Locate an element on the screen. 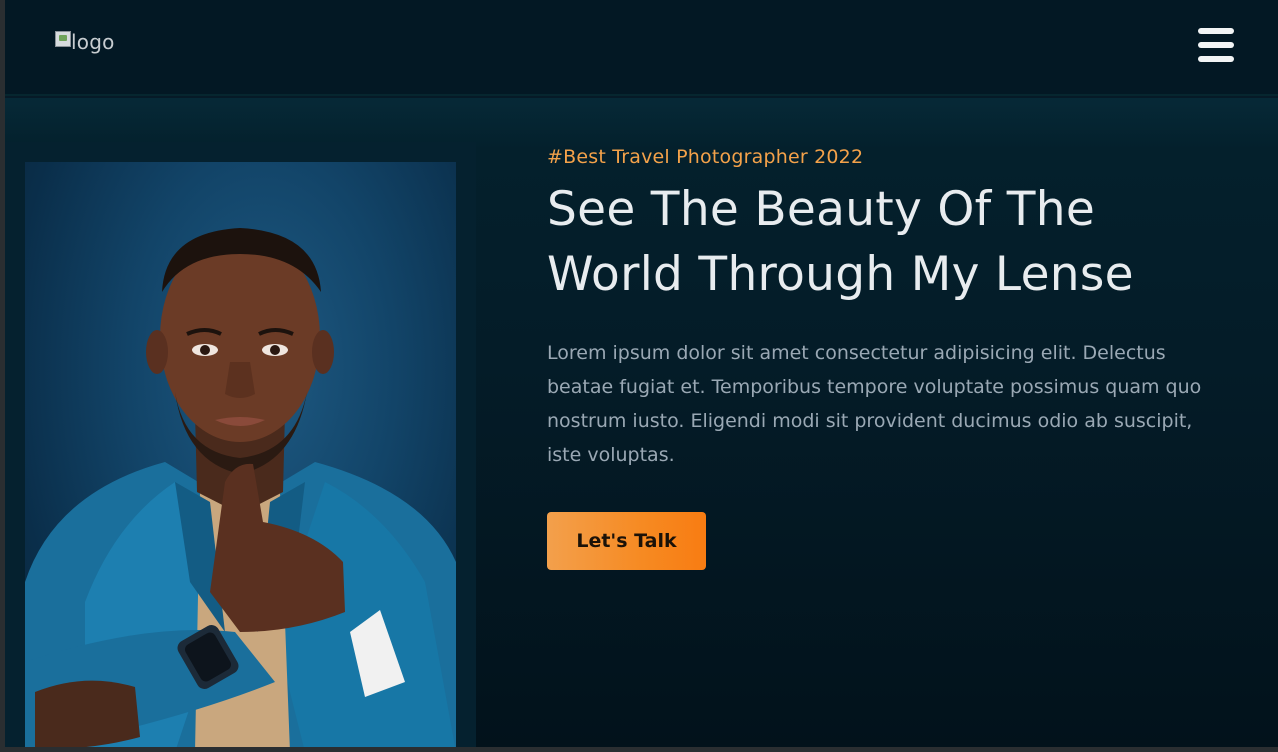 Image resolution: width=1278 pixels, height=752 pixels. broken-image-icon is located at coordinates (63, 39).